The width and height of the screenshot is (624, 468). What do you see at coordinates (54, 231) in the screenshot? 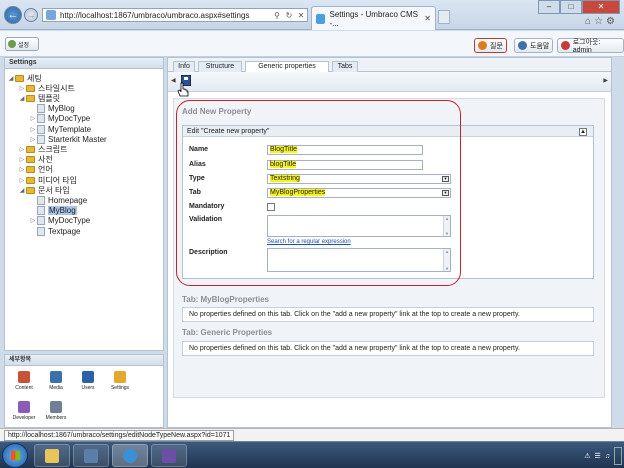
I see `tree-node: Textpage` at bounding box center [54, 231].